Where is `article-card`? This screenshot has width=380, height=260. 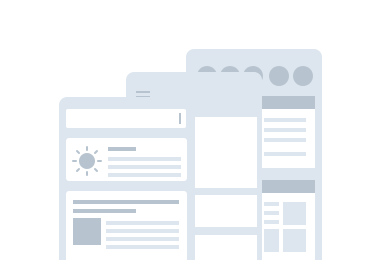
article-card is located at coordinates (126, 225).